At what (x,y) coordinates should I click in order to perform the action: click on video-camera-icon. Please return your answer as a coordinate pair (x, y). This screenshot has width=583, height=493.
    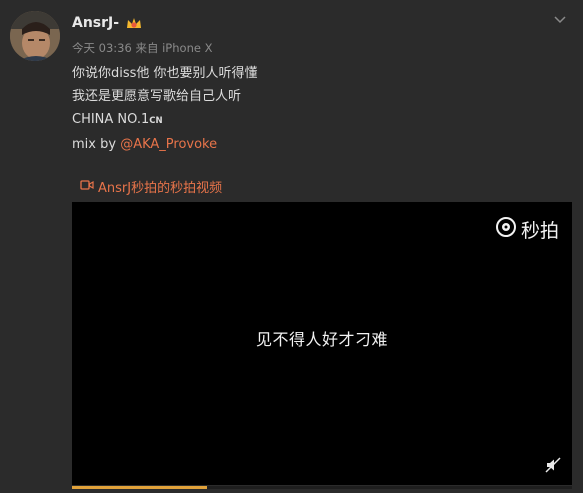
    Looking at the image, I should click on (87, 187).